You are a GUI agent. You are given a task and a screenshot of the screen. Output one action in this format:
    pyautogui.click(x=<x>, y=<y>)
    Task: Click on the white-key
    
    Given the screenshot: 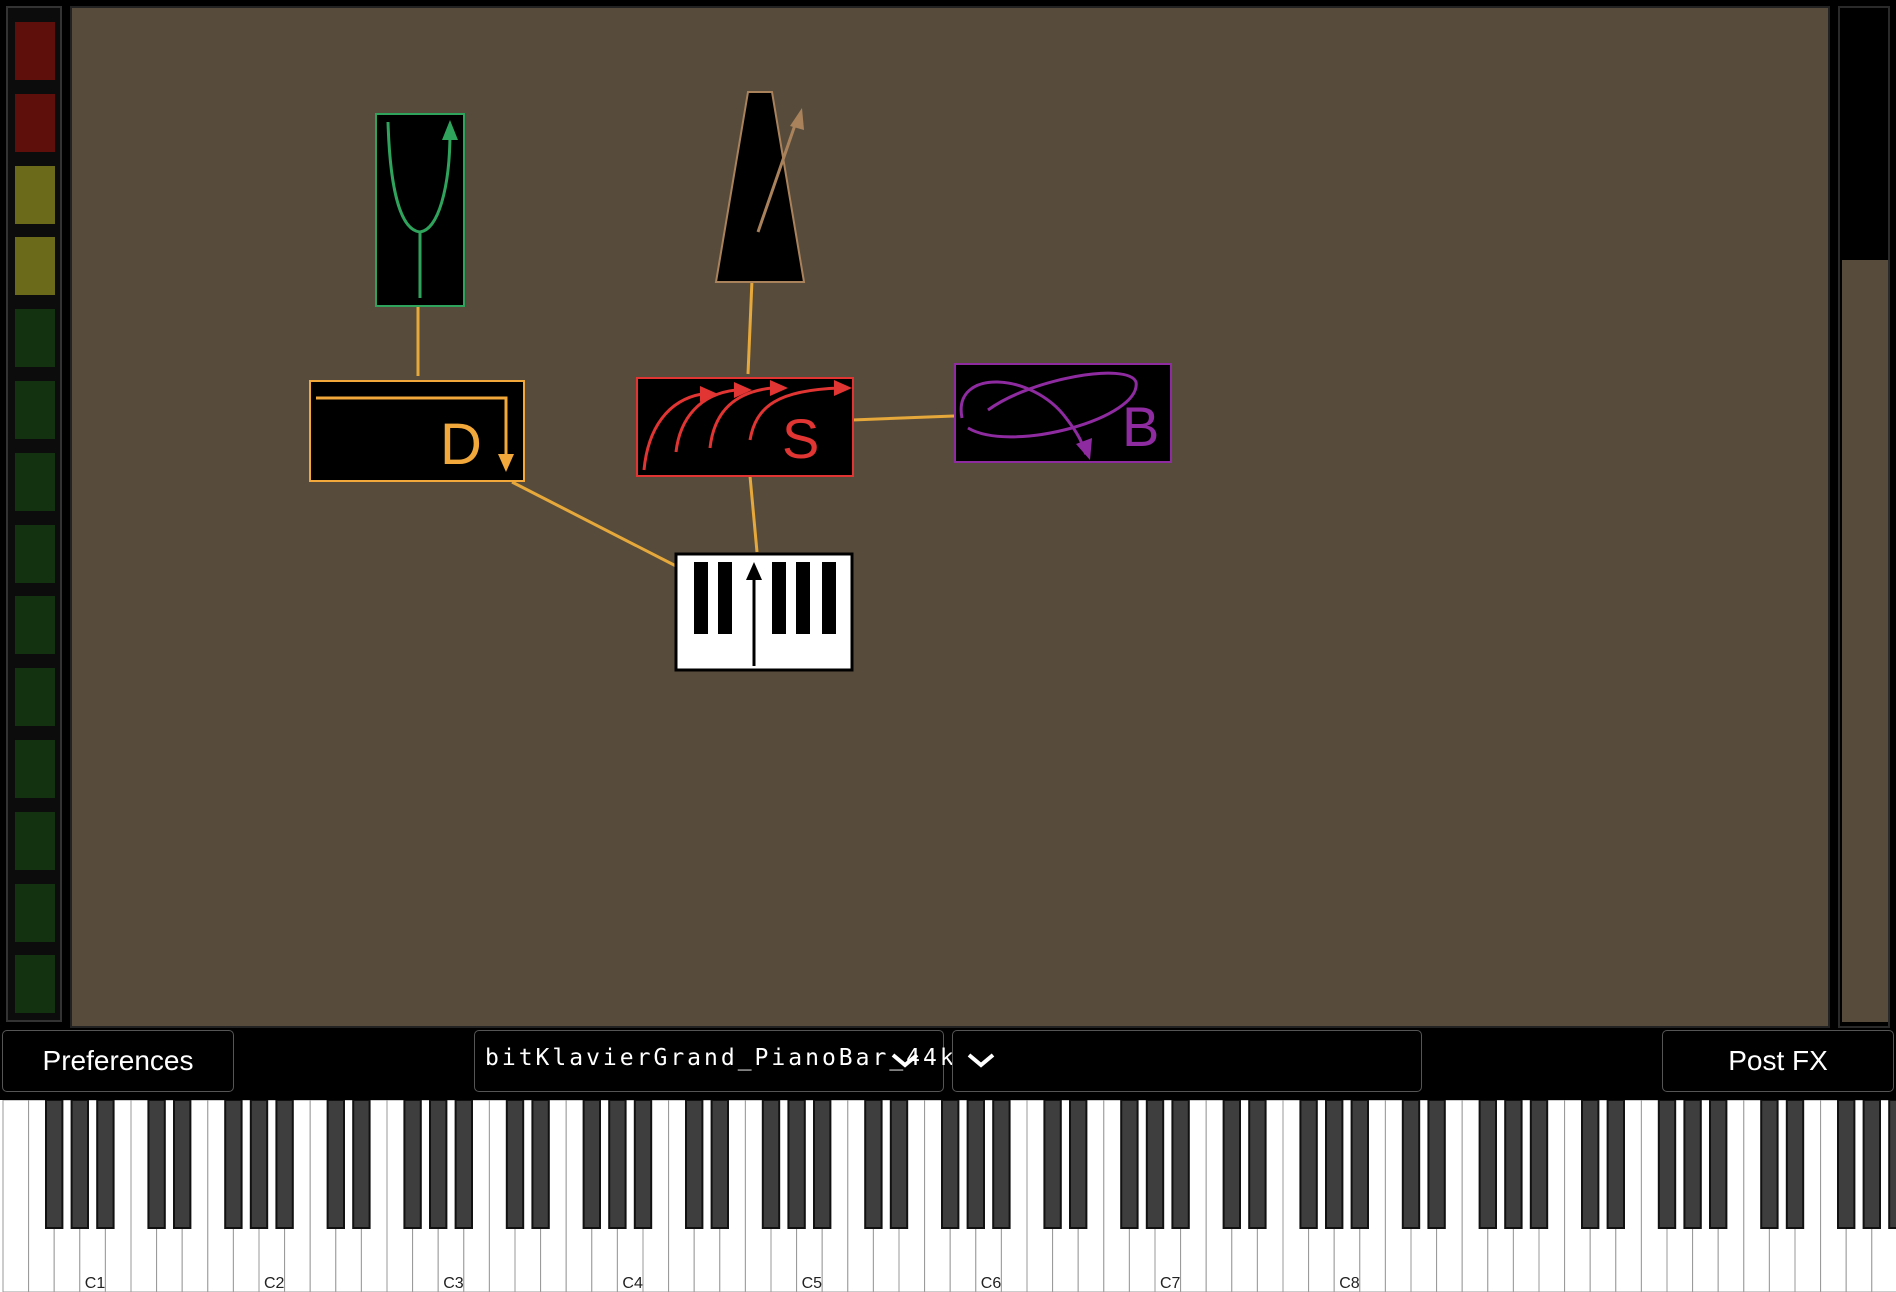 What is the action you would take?
    pyautogui.click(x=16, y=1196)
    